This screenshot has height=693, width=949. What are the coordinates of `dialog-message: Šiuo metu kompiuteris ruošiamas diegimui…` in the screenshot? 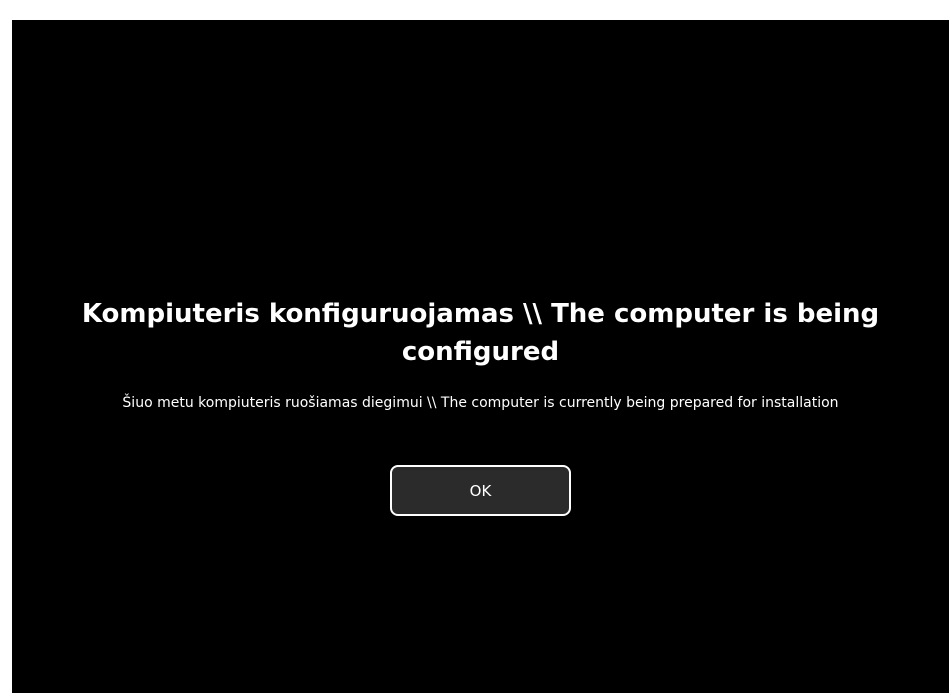 It's located at (480, 403).